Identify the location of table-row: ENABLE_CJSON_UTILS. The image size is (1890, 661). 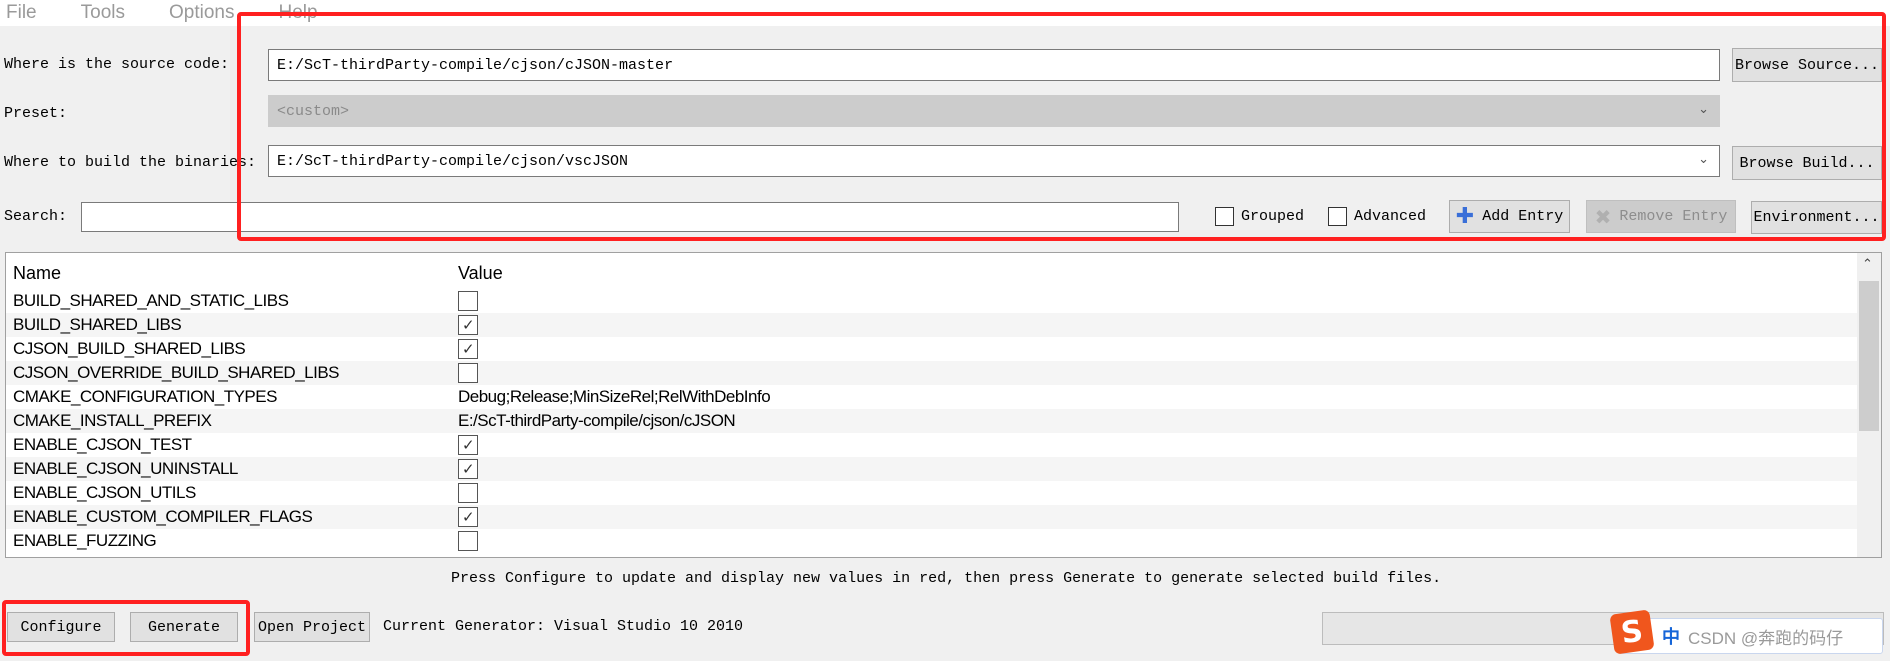
(932, 493).